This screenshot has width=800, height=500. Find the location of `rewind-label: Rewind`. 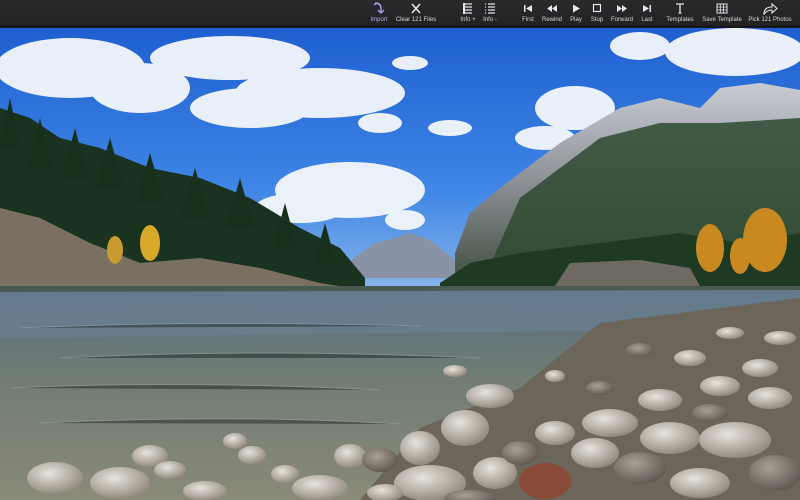

rewind-label: Rewind is located at coordinates (551, 20).